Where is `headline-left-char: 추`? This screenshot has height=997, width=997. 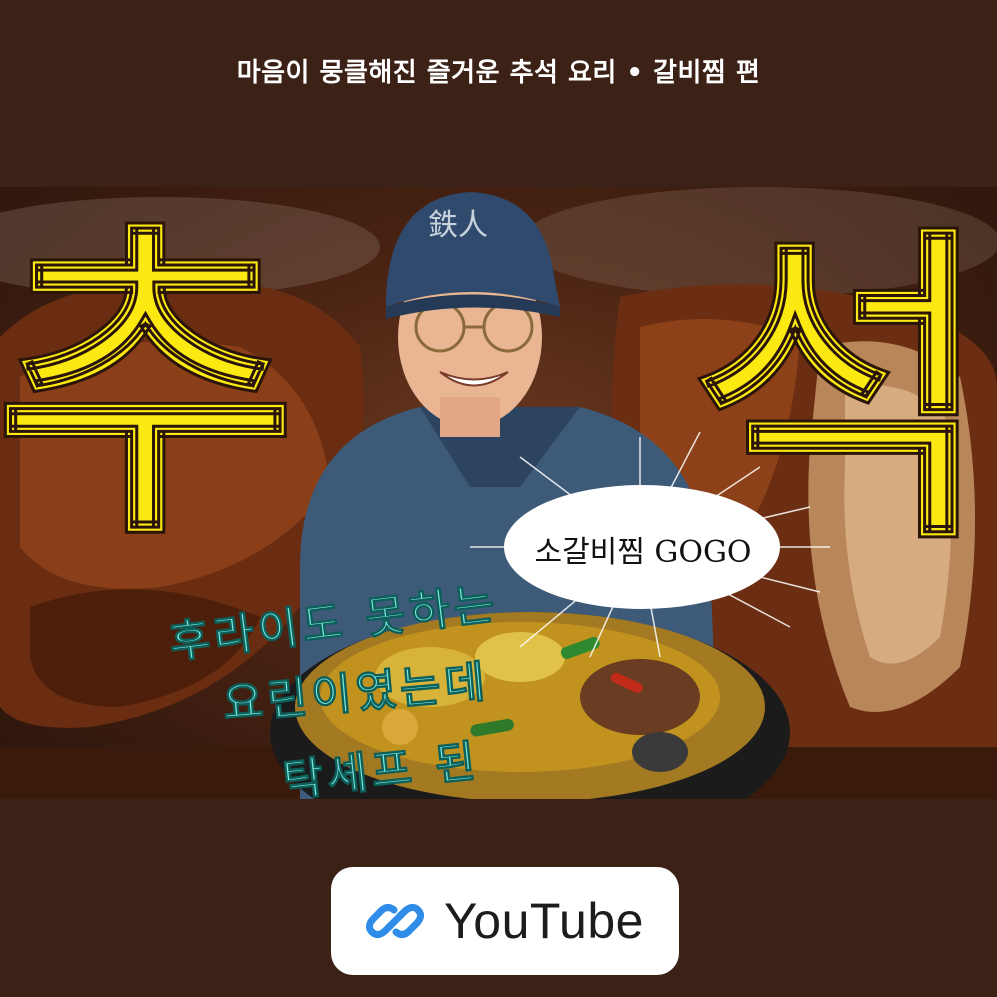
headline-left-char: 추 is located at coordinates (149, 387).